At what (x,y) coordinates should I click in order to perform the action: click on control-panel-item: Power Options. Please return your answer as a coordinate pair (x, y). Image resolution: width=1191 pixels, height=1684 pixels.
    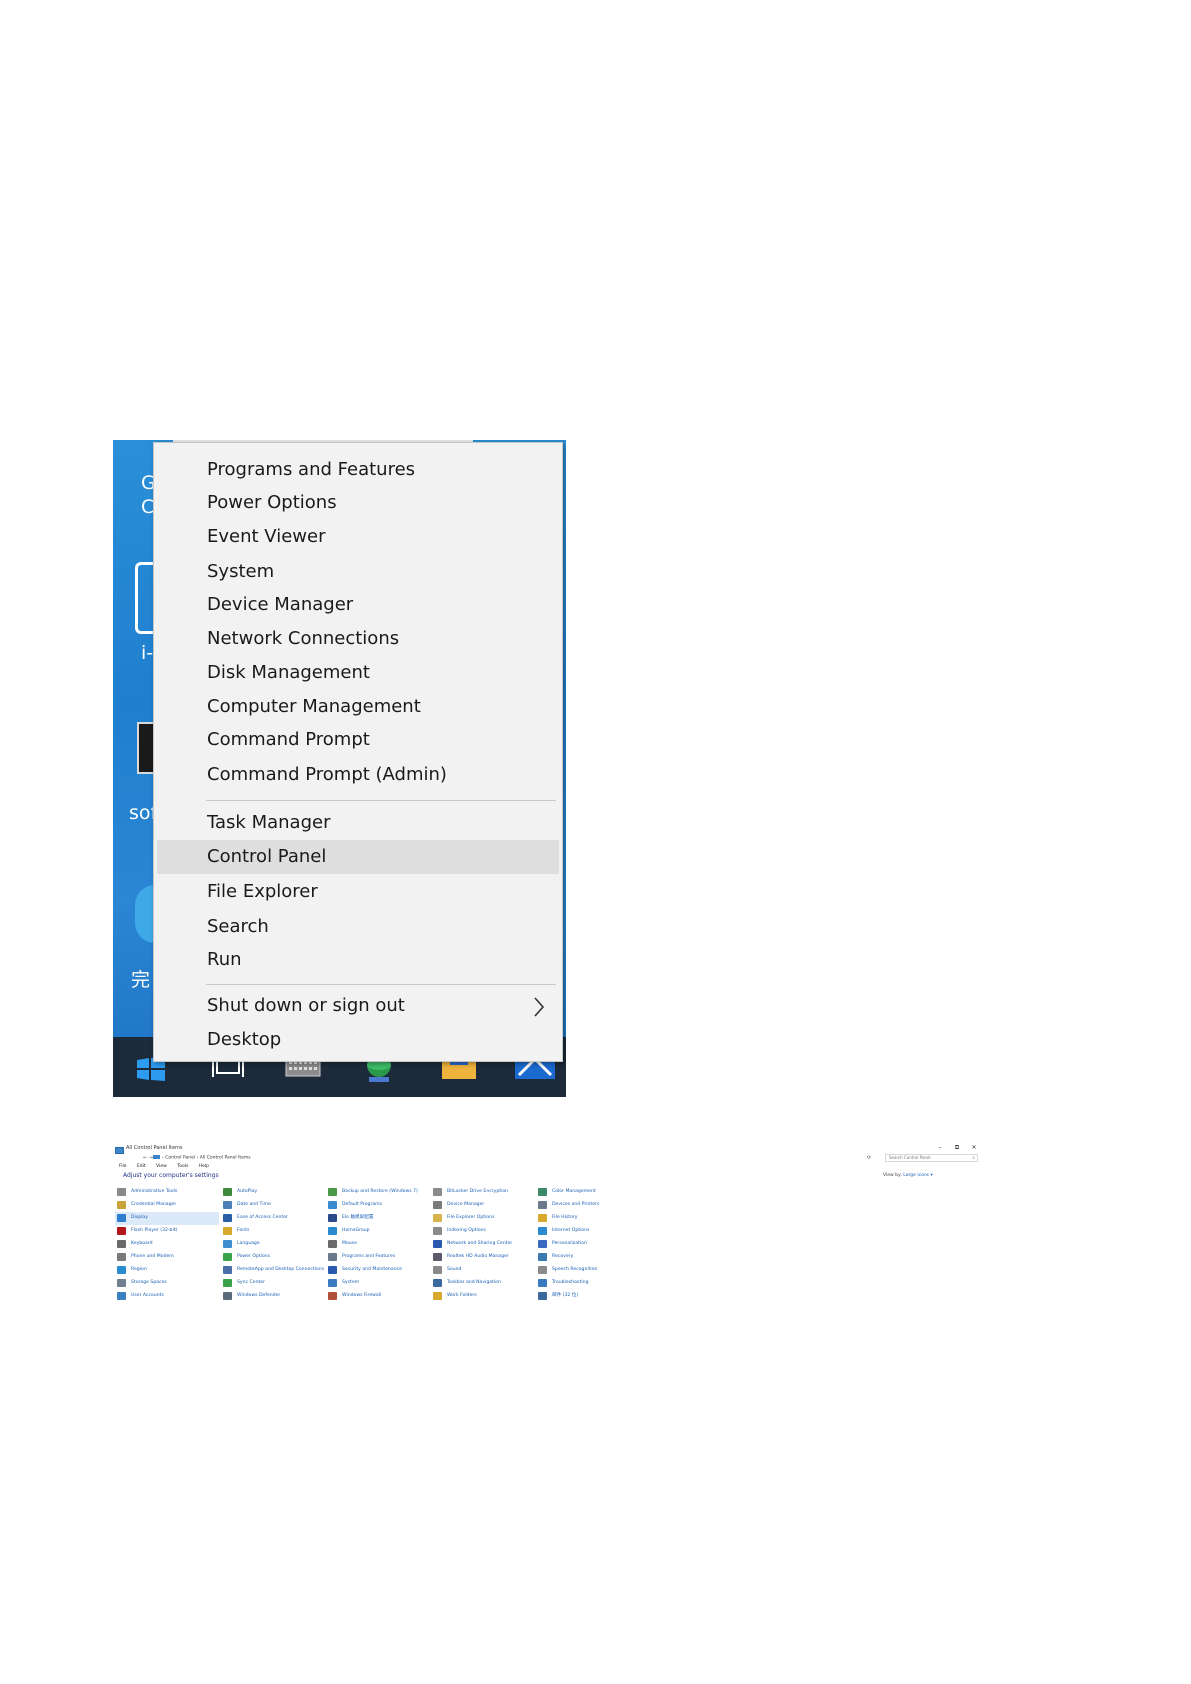
    Looking at the image, I should click on (273, 1257).